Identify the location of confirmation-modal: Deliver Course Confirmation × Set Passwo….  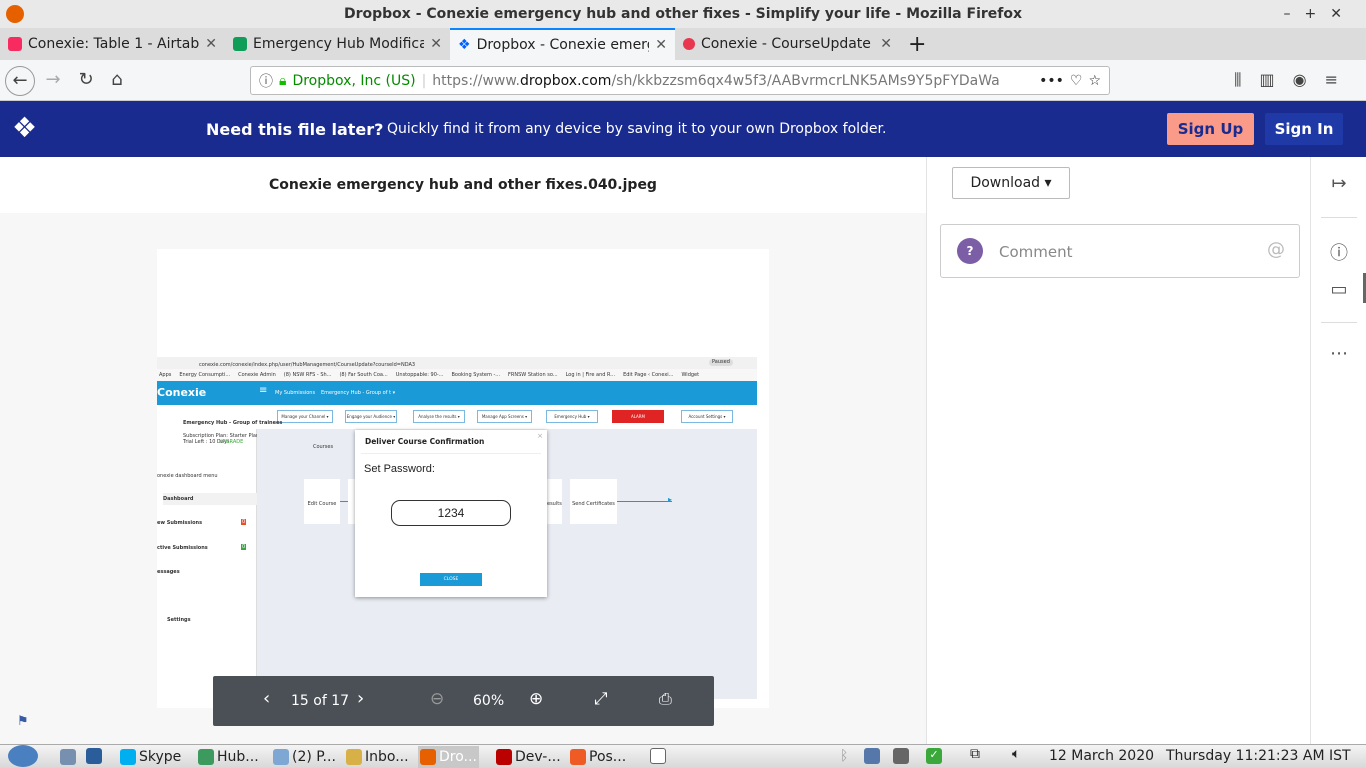
(451, 513).